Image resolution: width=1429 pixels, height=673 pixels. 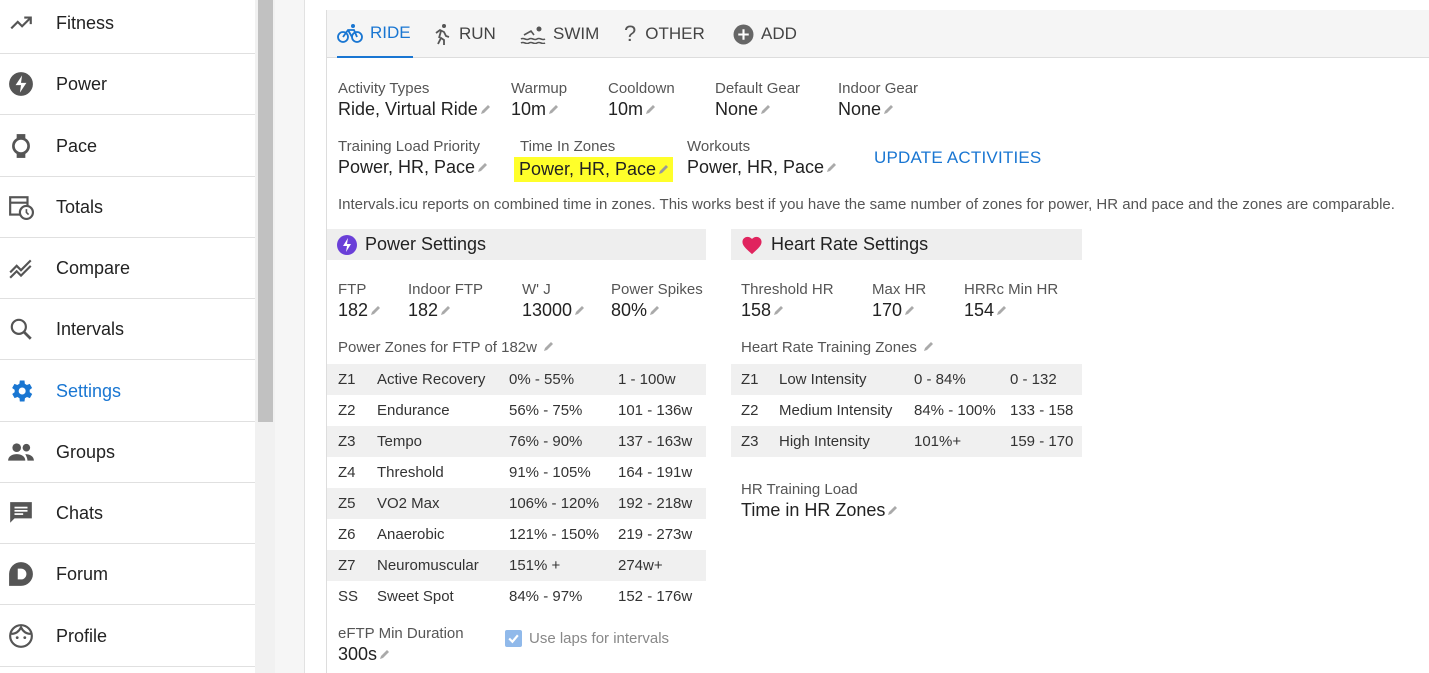 I want to click on tab-add: ADD, so click(x=765, y=34).